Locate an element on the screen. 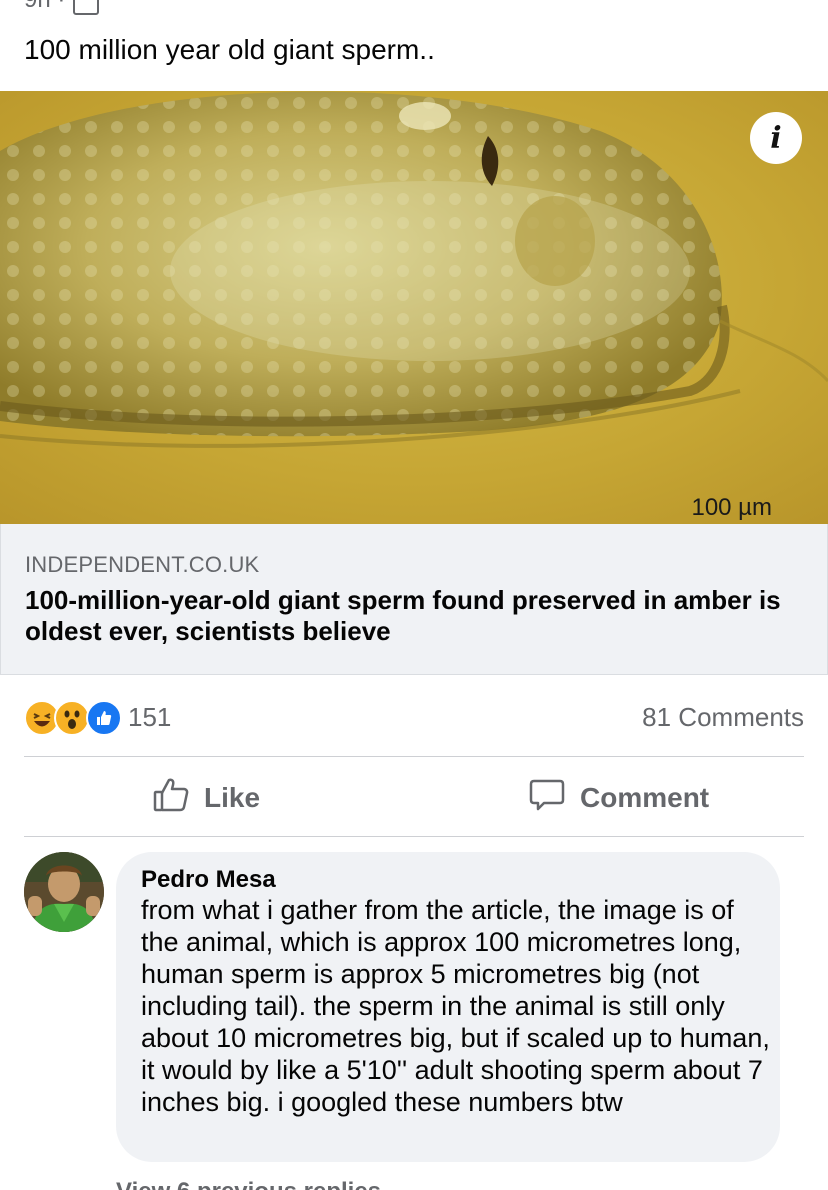  info-icon: i is located at coordinates (776, 138).